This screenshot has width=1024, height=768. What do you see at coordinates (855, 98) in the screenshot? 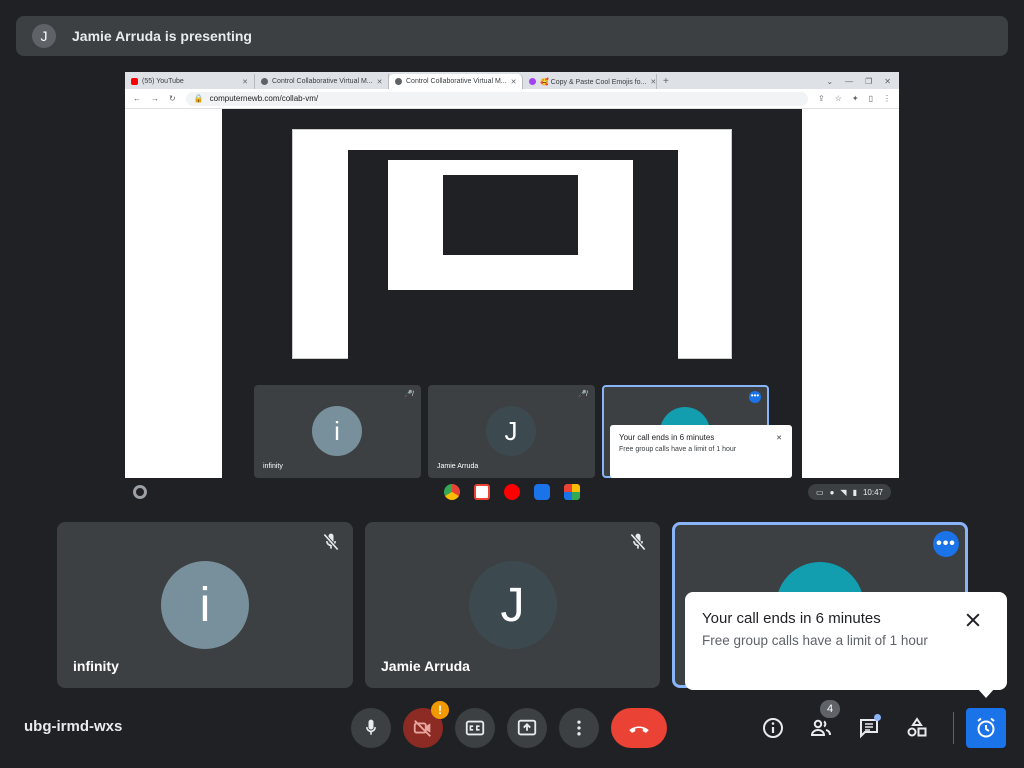
I see `extensions-icon: ✦` at bounding box center [855, 98].